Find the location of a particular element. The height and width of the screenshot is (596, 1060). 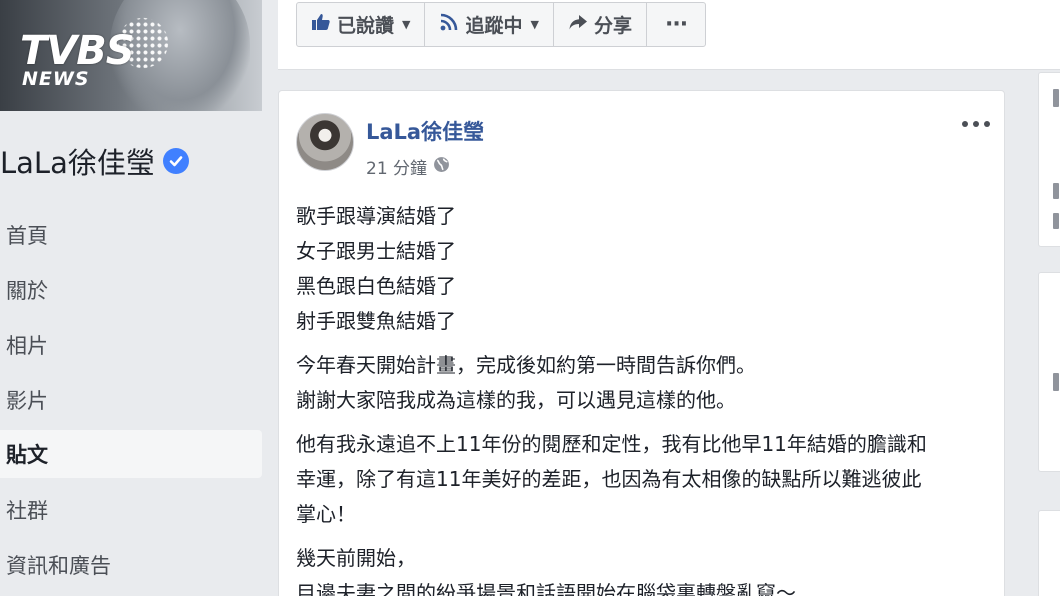

post-line: 今年春天開始計畫，完成後如約第一時間告訴你們。 is located at coordinates (526, 365).